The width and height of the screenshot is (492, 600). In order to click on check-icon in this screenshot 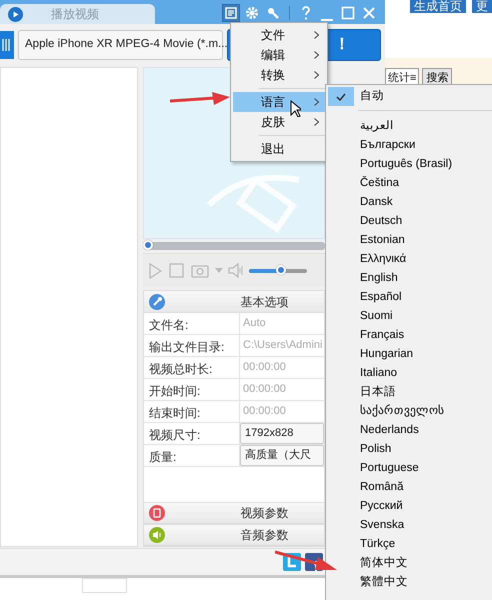, I will do `click(341, 96)`.